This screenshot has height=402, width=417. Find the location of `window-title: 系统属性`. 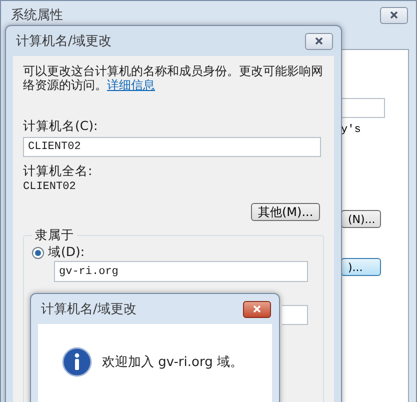

window-title: 系统属性 is located at coordinates (37, 15).